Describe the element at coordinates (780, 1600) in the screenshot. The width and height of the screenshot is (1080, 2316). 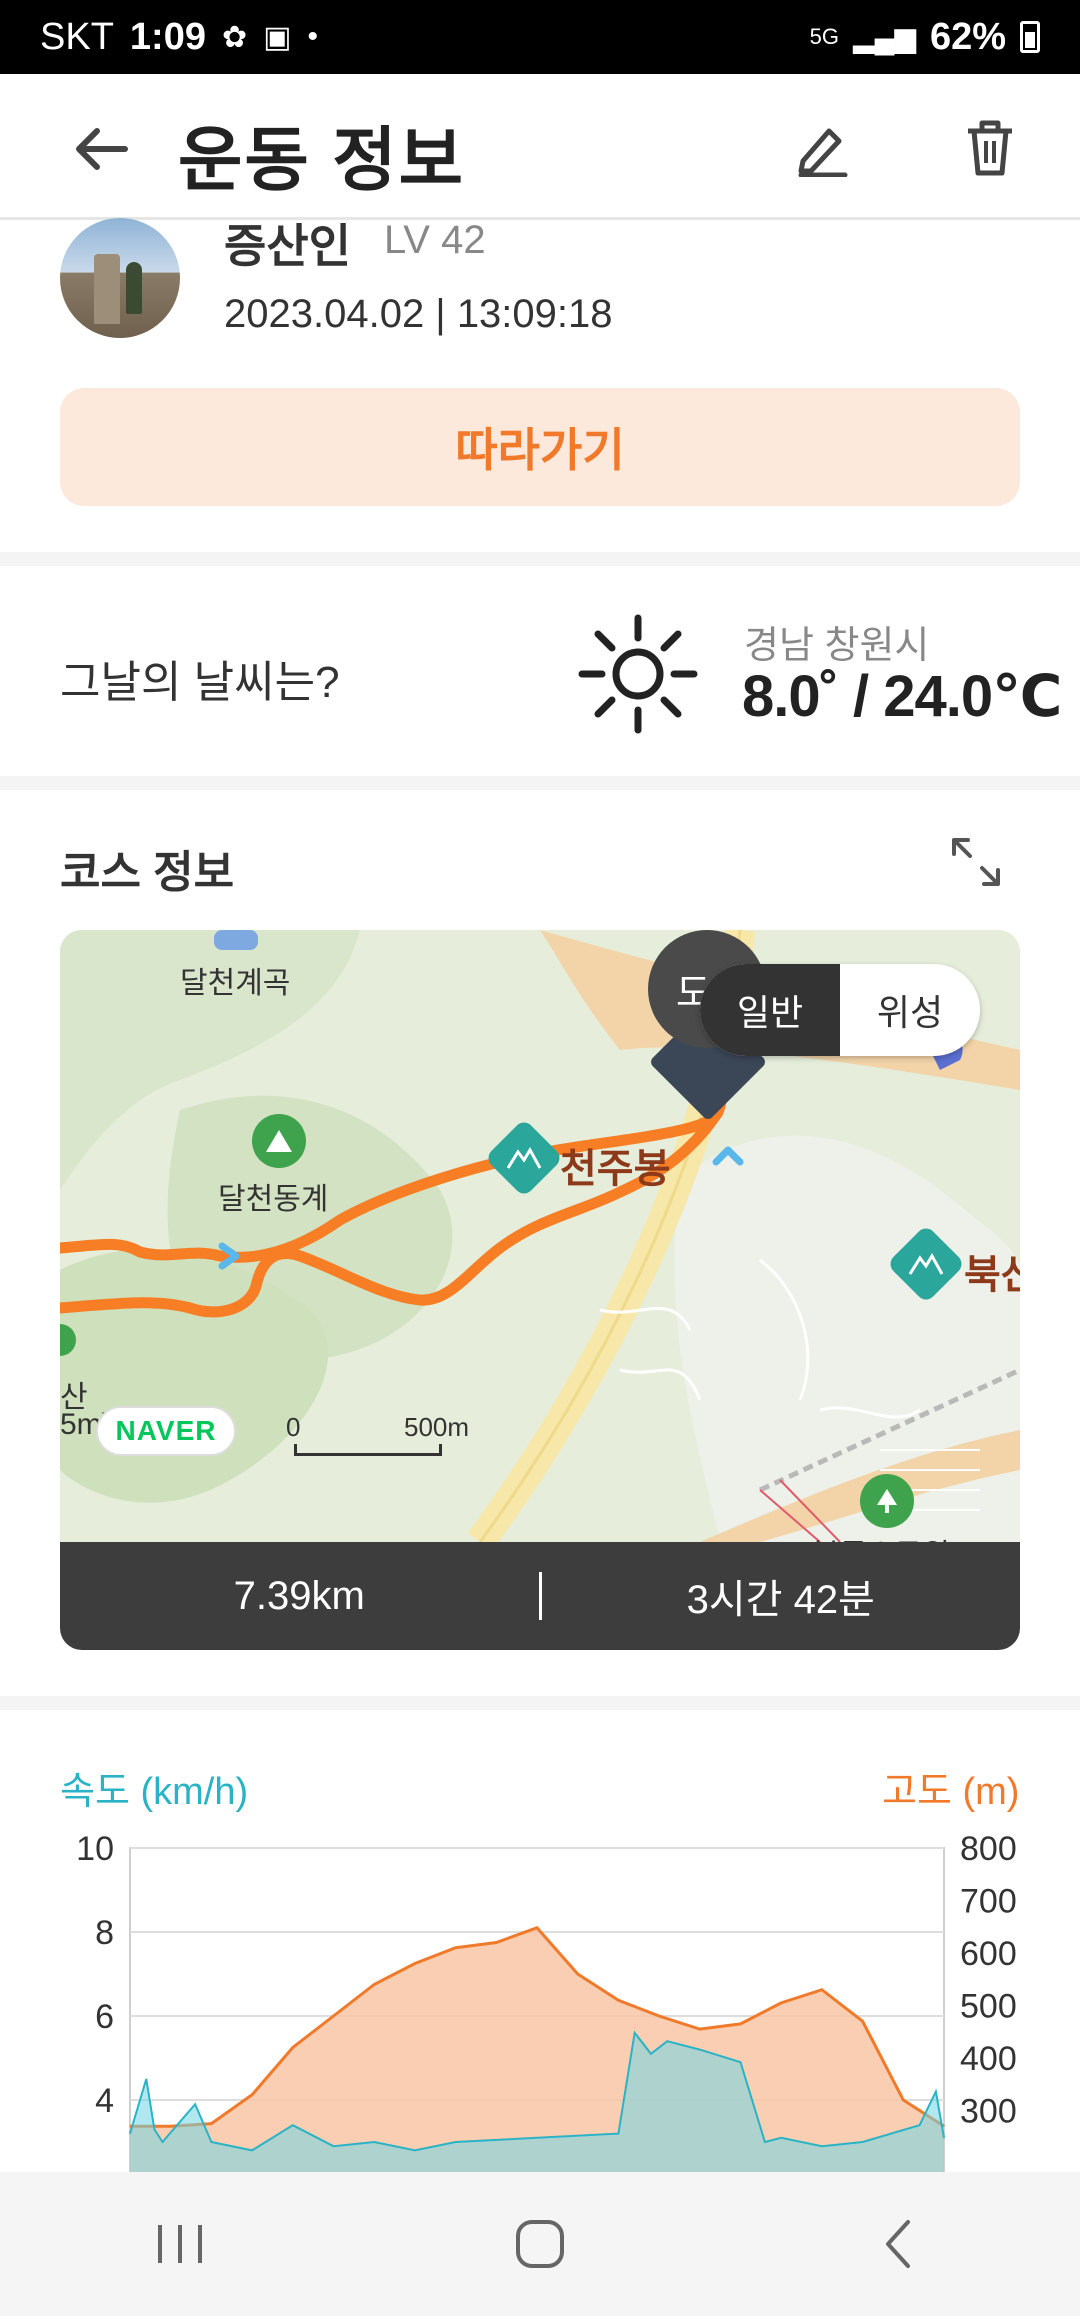
I see `course-duration: 3시간 42분` at that location.